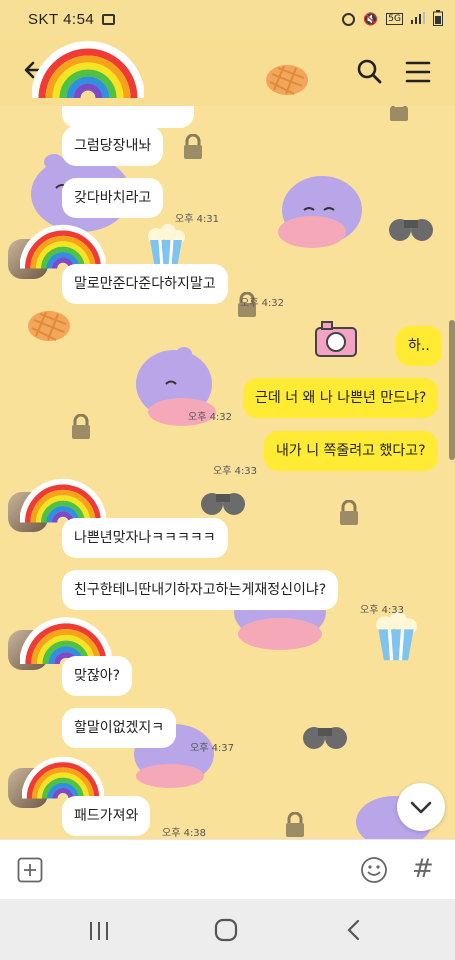 The height and width of the screenshot is (960, 455). What do you see at coordinates (145, 538) in the screenshot?
I see `message-bubble: 나쁜년맞자나ㅋㅋㅋㅋㅋ` at bounding box center [145, 538].